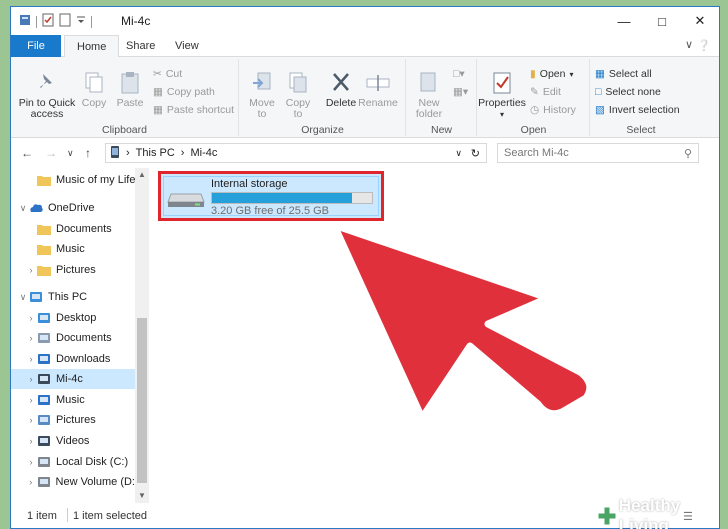 Image resolution: width=728 pixels, height=529 pixels. What do you see at coordinates (48, 21) in the screenshot?
I see `properties-qat-icon` at bounding box center [48, 21].